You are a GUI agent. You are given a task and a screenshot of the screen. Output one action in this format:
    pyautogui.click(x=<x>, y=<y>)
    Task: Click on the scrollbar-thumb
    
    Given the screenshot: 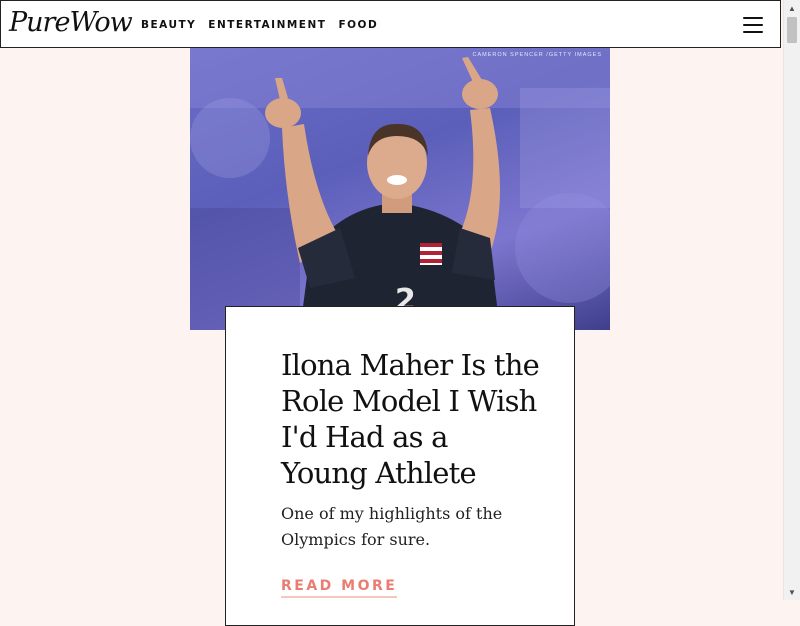 What is the action you would take?
    pyautogui.click(x=792, y=30)
    